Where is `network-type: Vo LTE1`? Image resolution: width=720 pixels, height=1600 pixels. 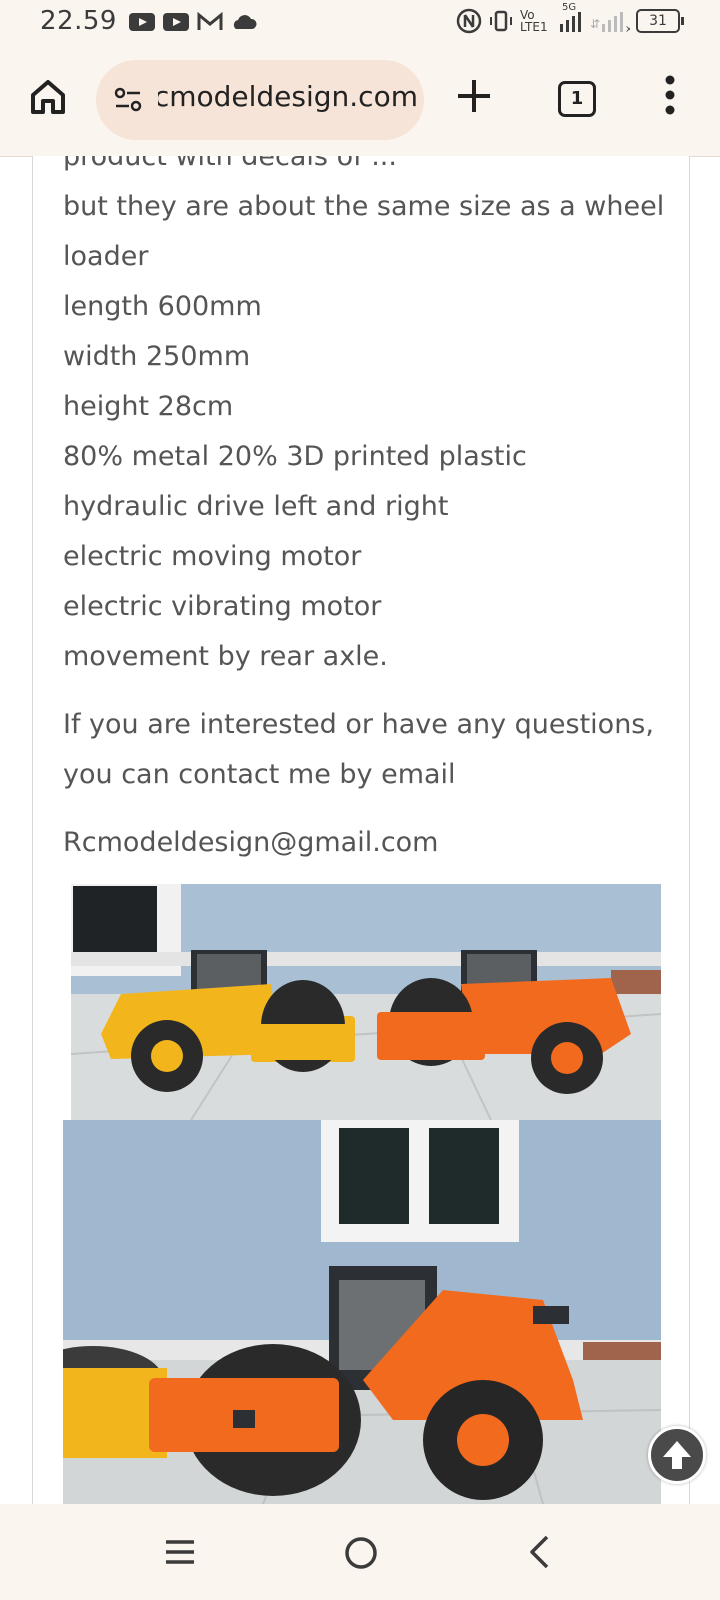 network-type: Vo LTE1 is located at coordinates (536, 21).